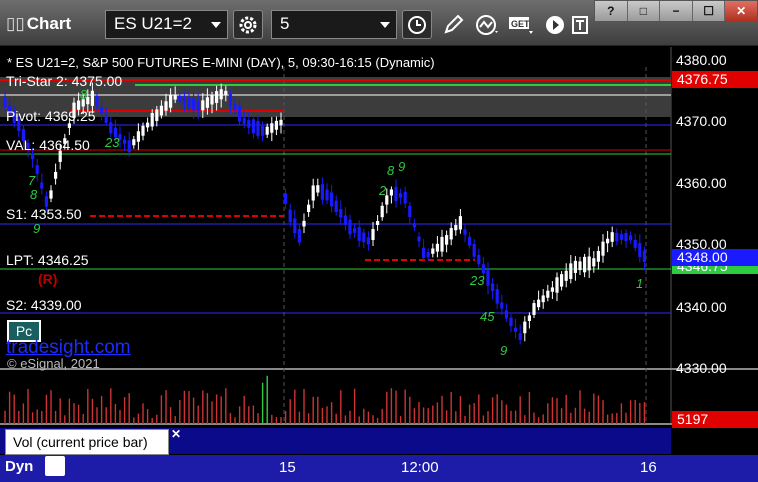 This screenshot has height=482, width=758. I want to click on restore-button: □, so click(644, 11).